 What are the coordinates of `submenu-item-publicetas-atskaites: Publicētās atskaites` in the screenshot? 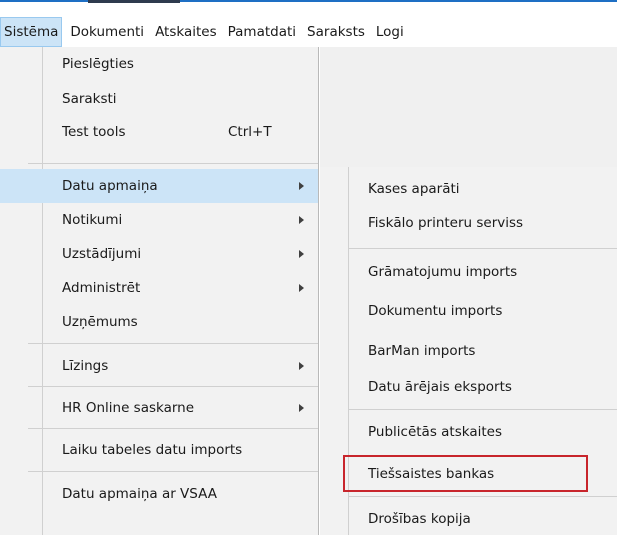 It's located at (468, 432).